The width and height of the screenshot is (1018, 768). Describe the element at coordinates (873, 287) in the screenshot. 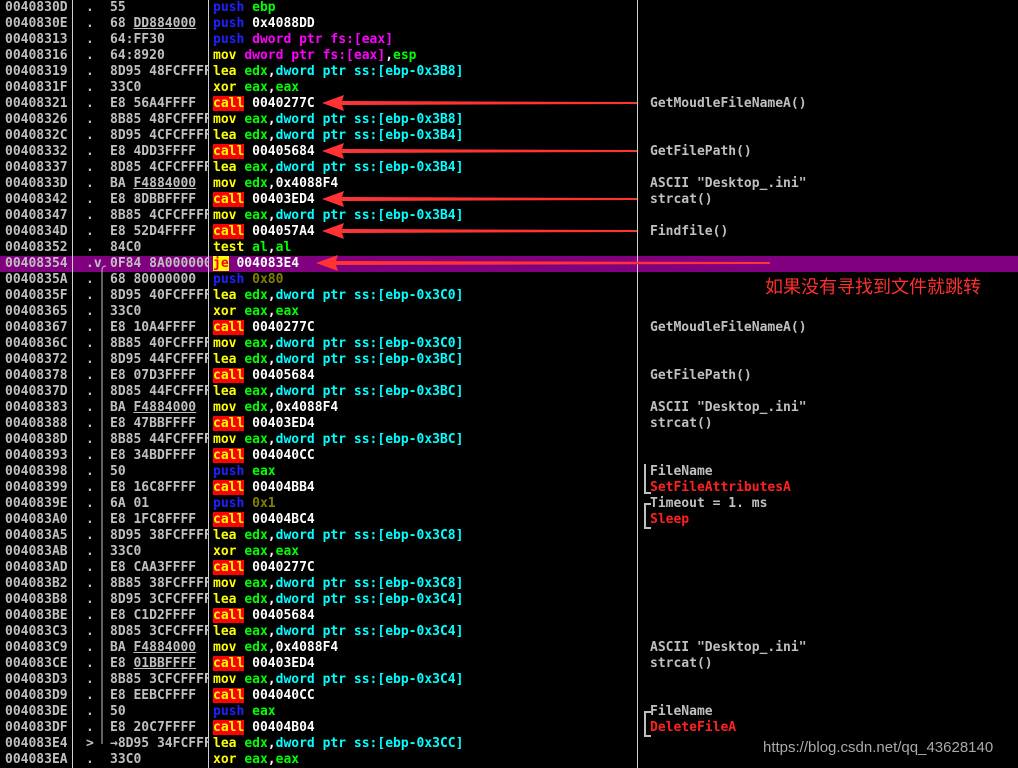

I see `annotation-text: 如果没有寻找到文件就跳转` at that location.